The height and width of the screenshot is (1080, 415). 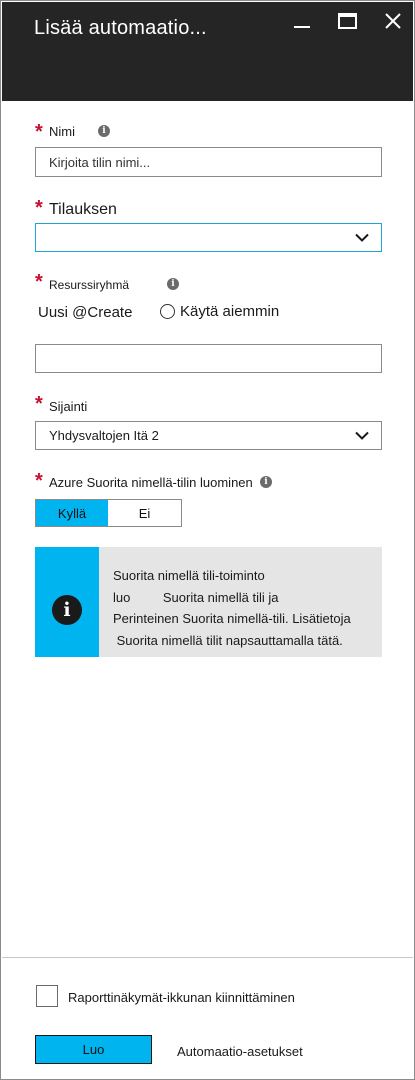 I want to click on location-value: Yhdysvaltojen Itä 2, so click(x=104, y=435).